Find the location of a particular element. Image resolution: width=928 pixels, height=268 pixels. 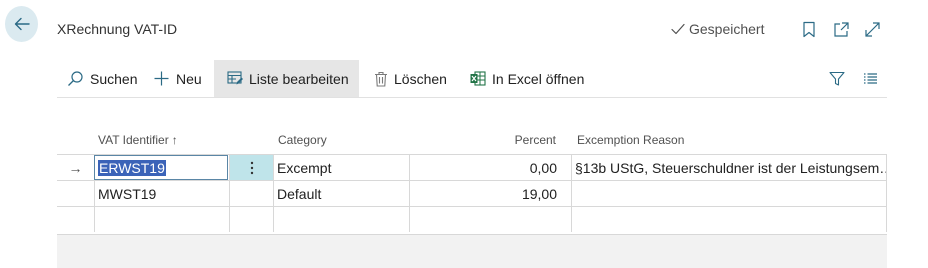

column-header-exemption-reason-label: Excemption Reason is located at coordinates (631, 139).